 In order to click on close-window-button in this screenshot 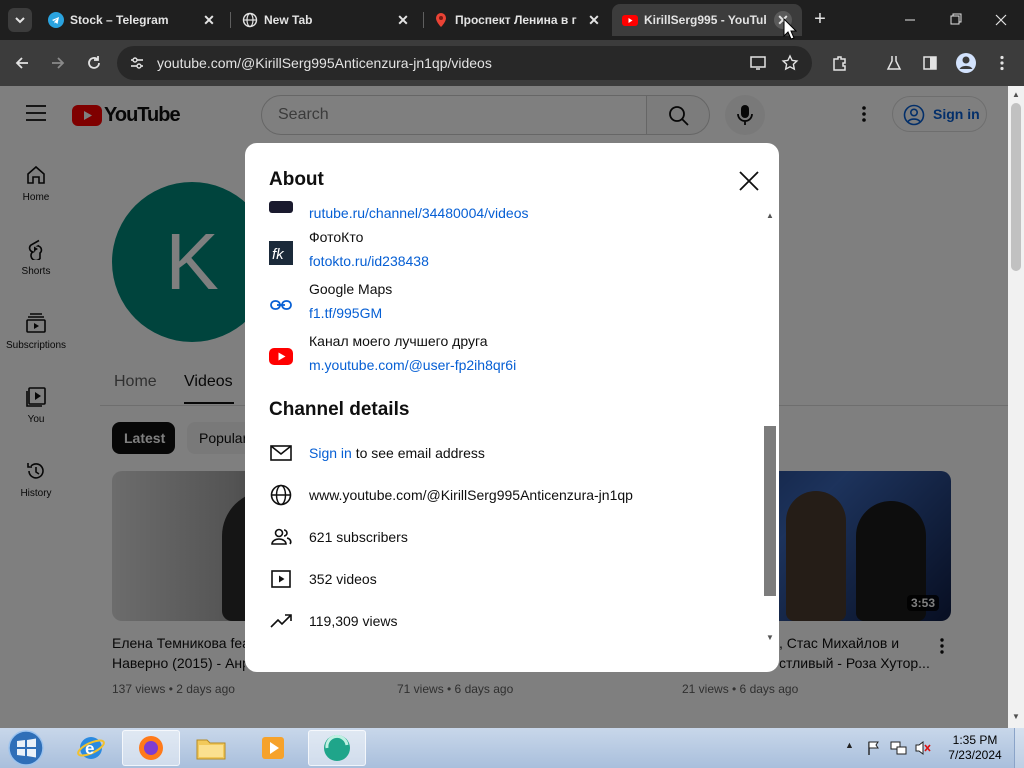, I will do `click(1001, 20)`.